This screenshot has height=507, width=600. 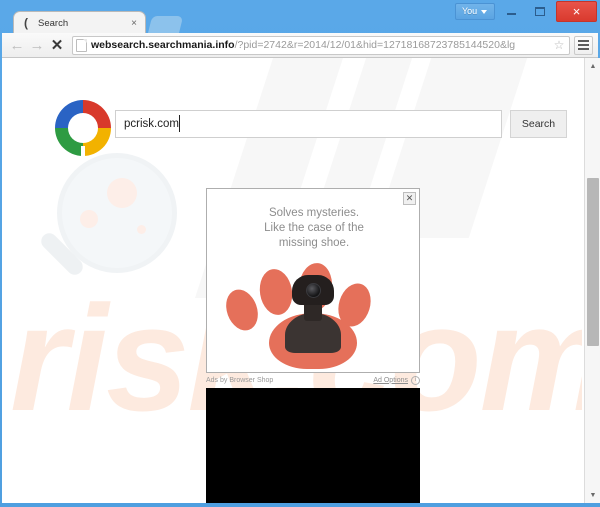 I want to click on tab-search: ( Search ×, so click(x=79, y=22).